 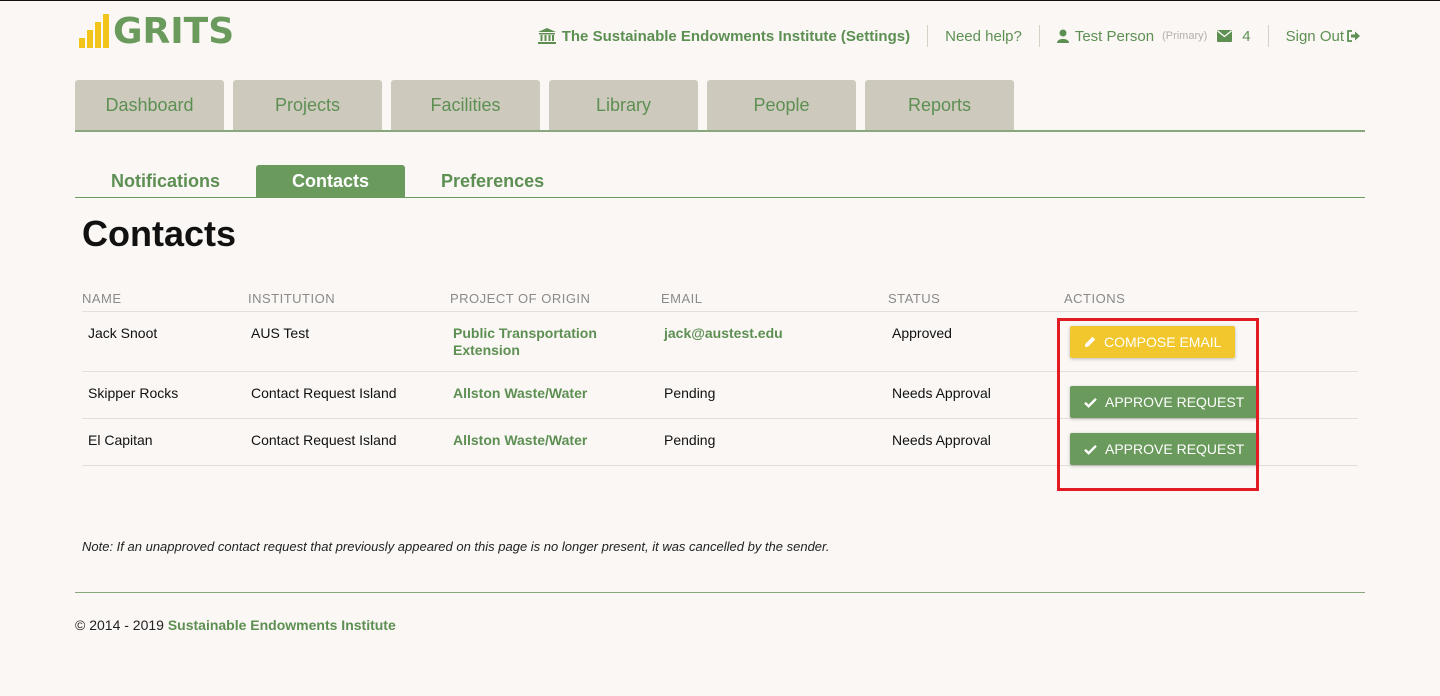 I want to click on grits-logo: GRITS, so click(x=156, y=32).